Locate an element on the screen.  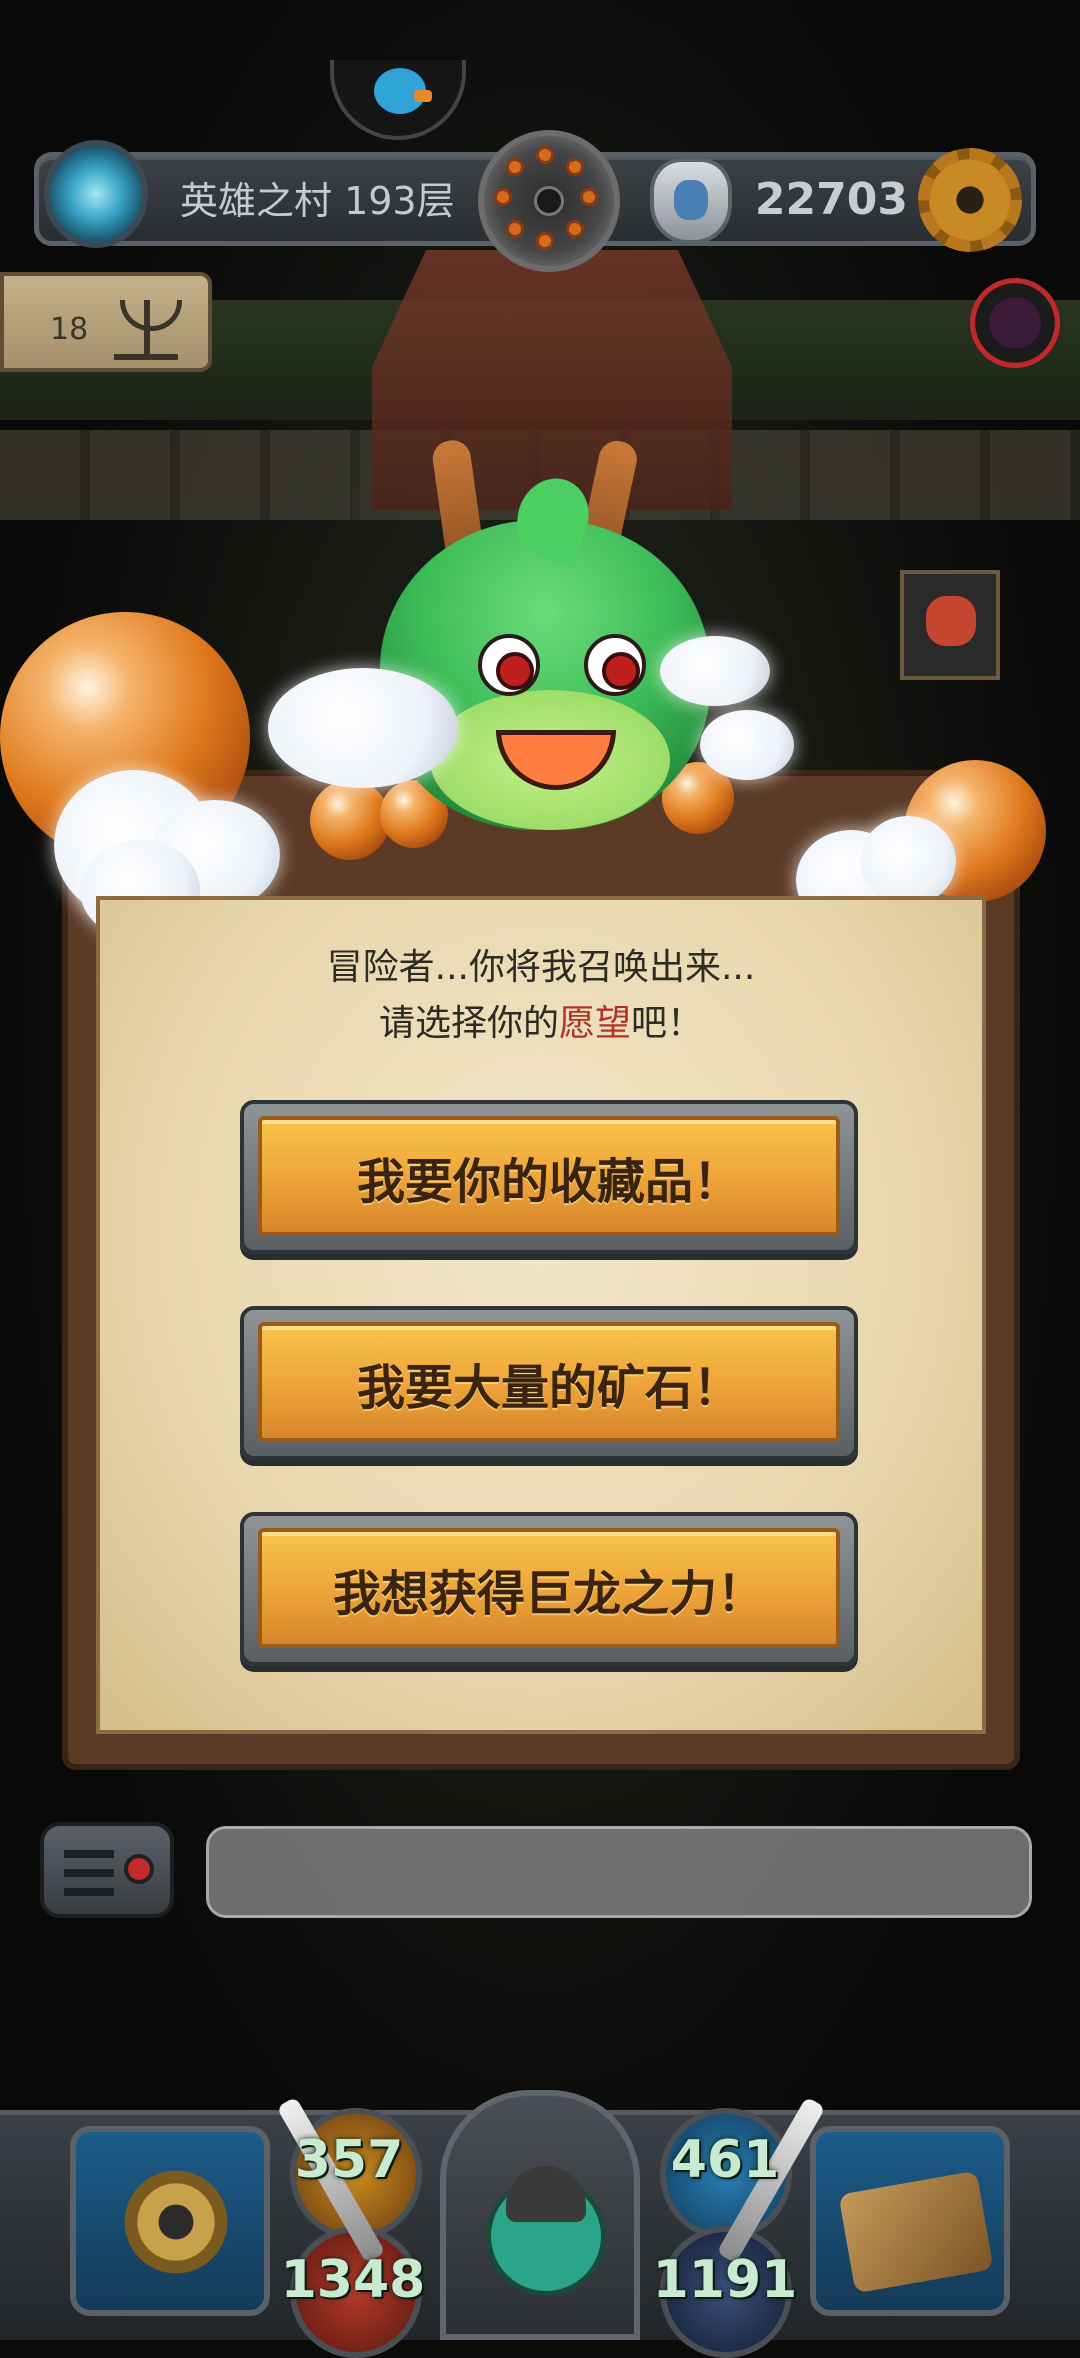
defense-value: 461 is located at coordinates (725, 2160).